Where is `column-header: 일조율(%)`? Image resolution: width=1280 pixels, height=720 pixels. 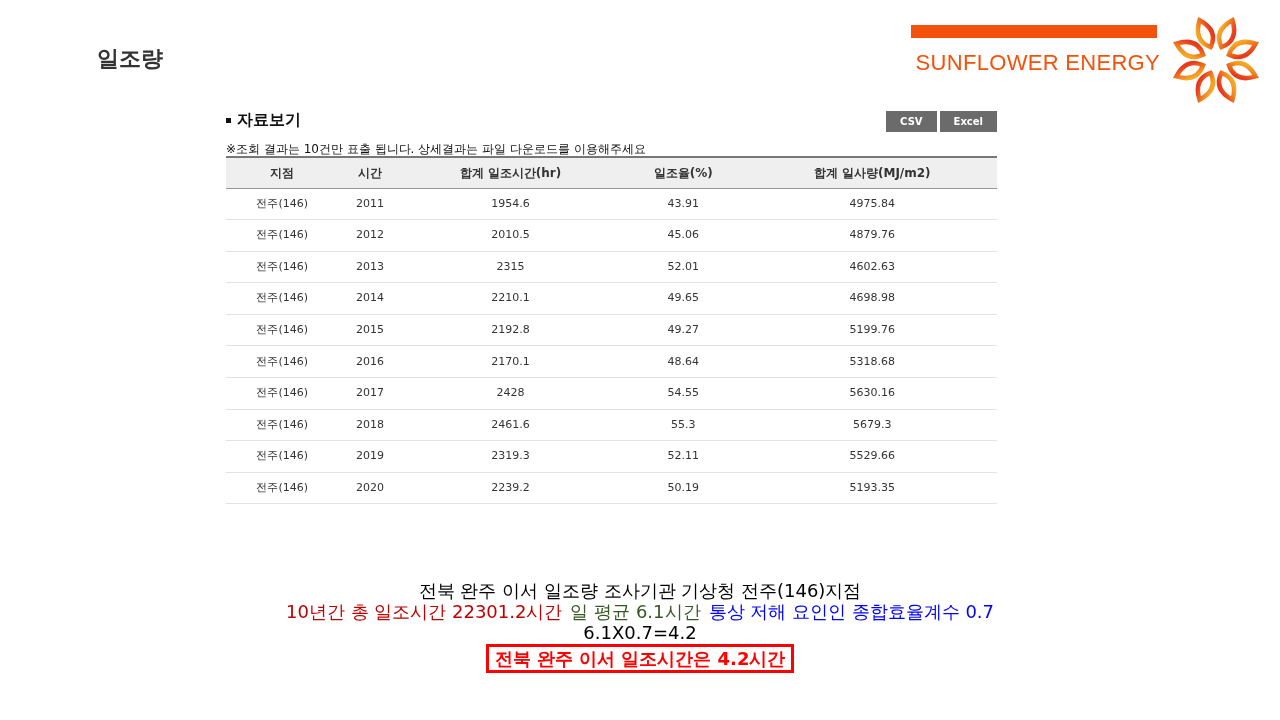 column-header: 일조율(%) is located at coordinates (683, 172).